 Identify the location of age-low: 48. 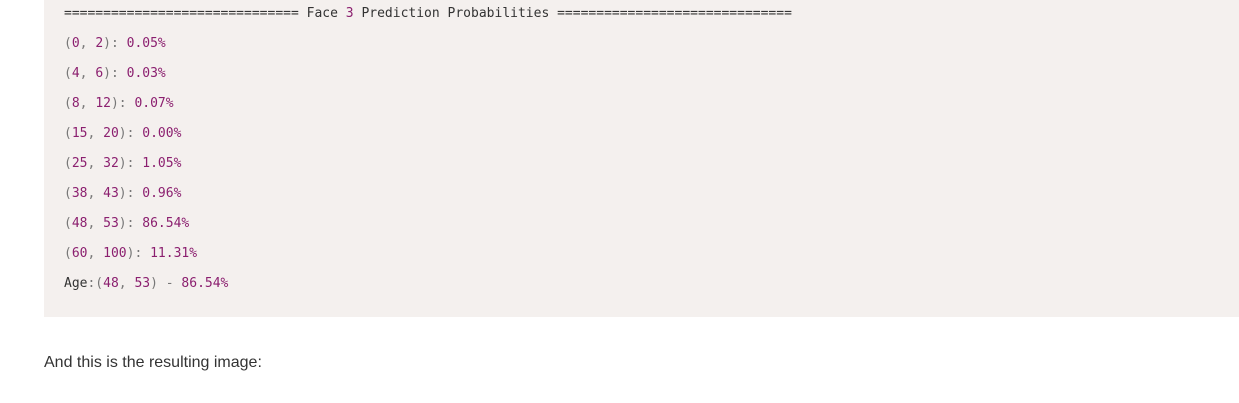
(111, 283).